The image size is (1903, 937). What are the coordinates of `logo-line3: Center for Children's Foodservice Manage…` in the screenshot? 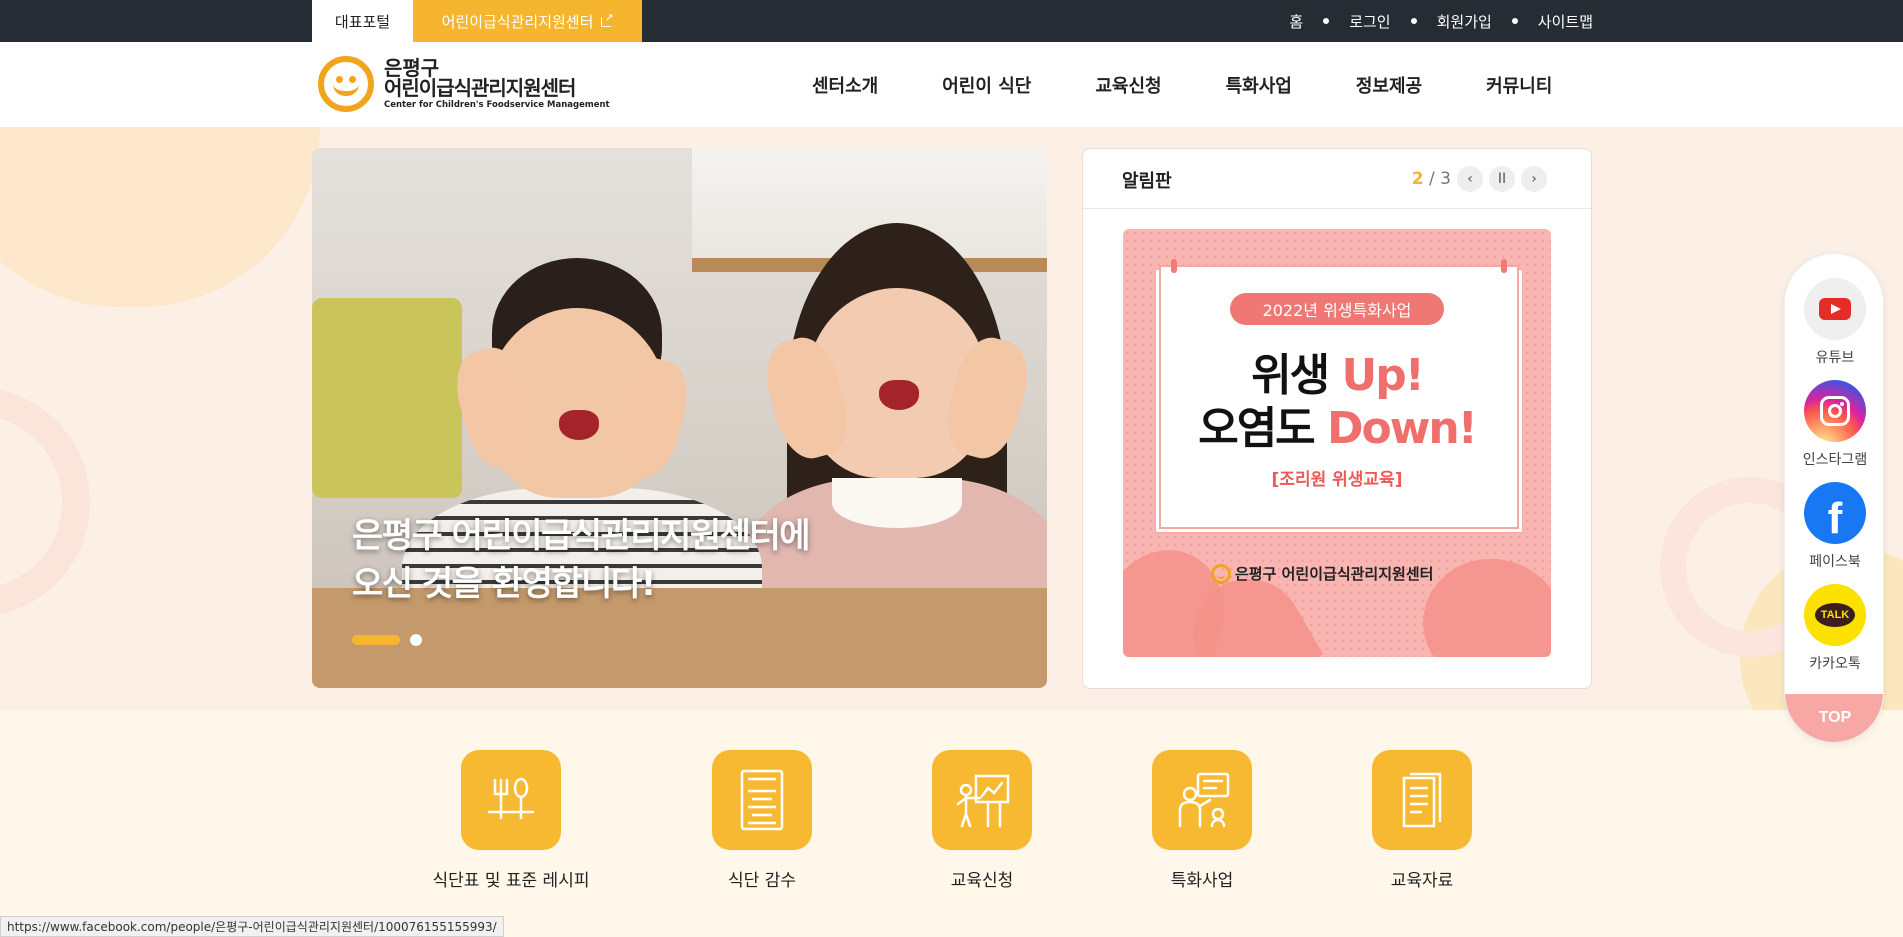 It's located at (497, 105).